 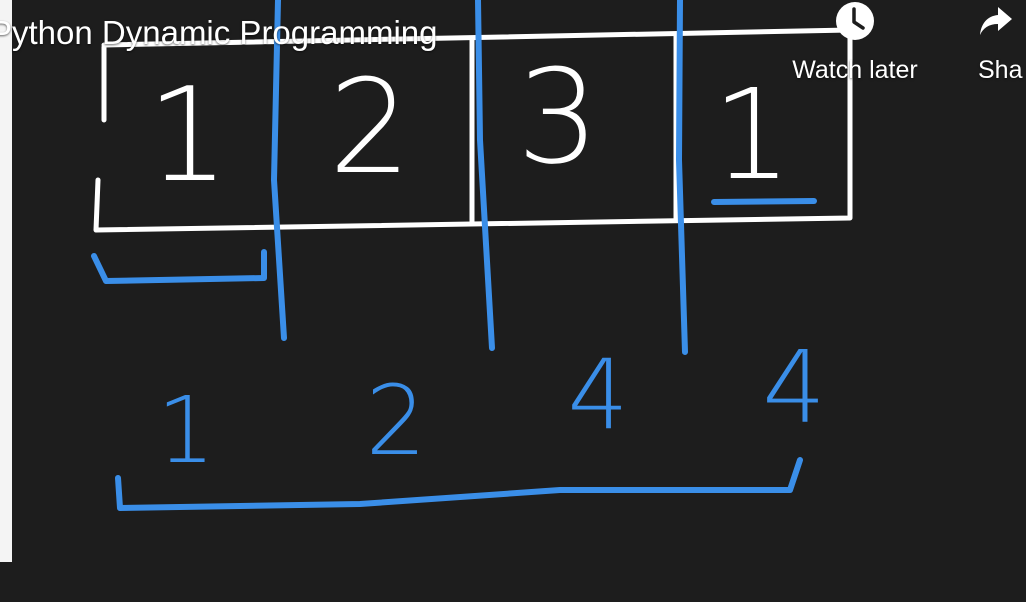 I want to click on share-label: Sha, so click(x=1000, y=70).